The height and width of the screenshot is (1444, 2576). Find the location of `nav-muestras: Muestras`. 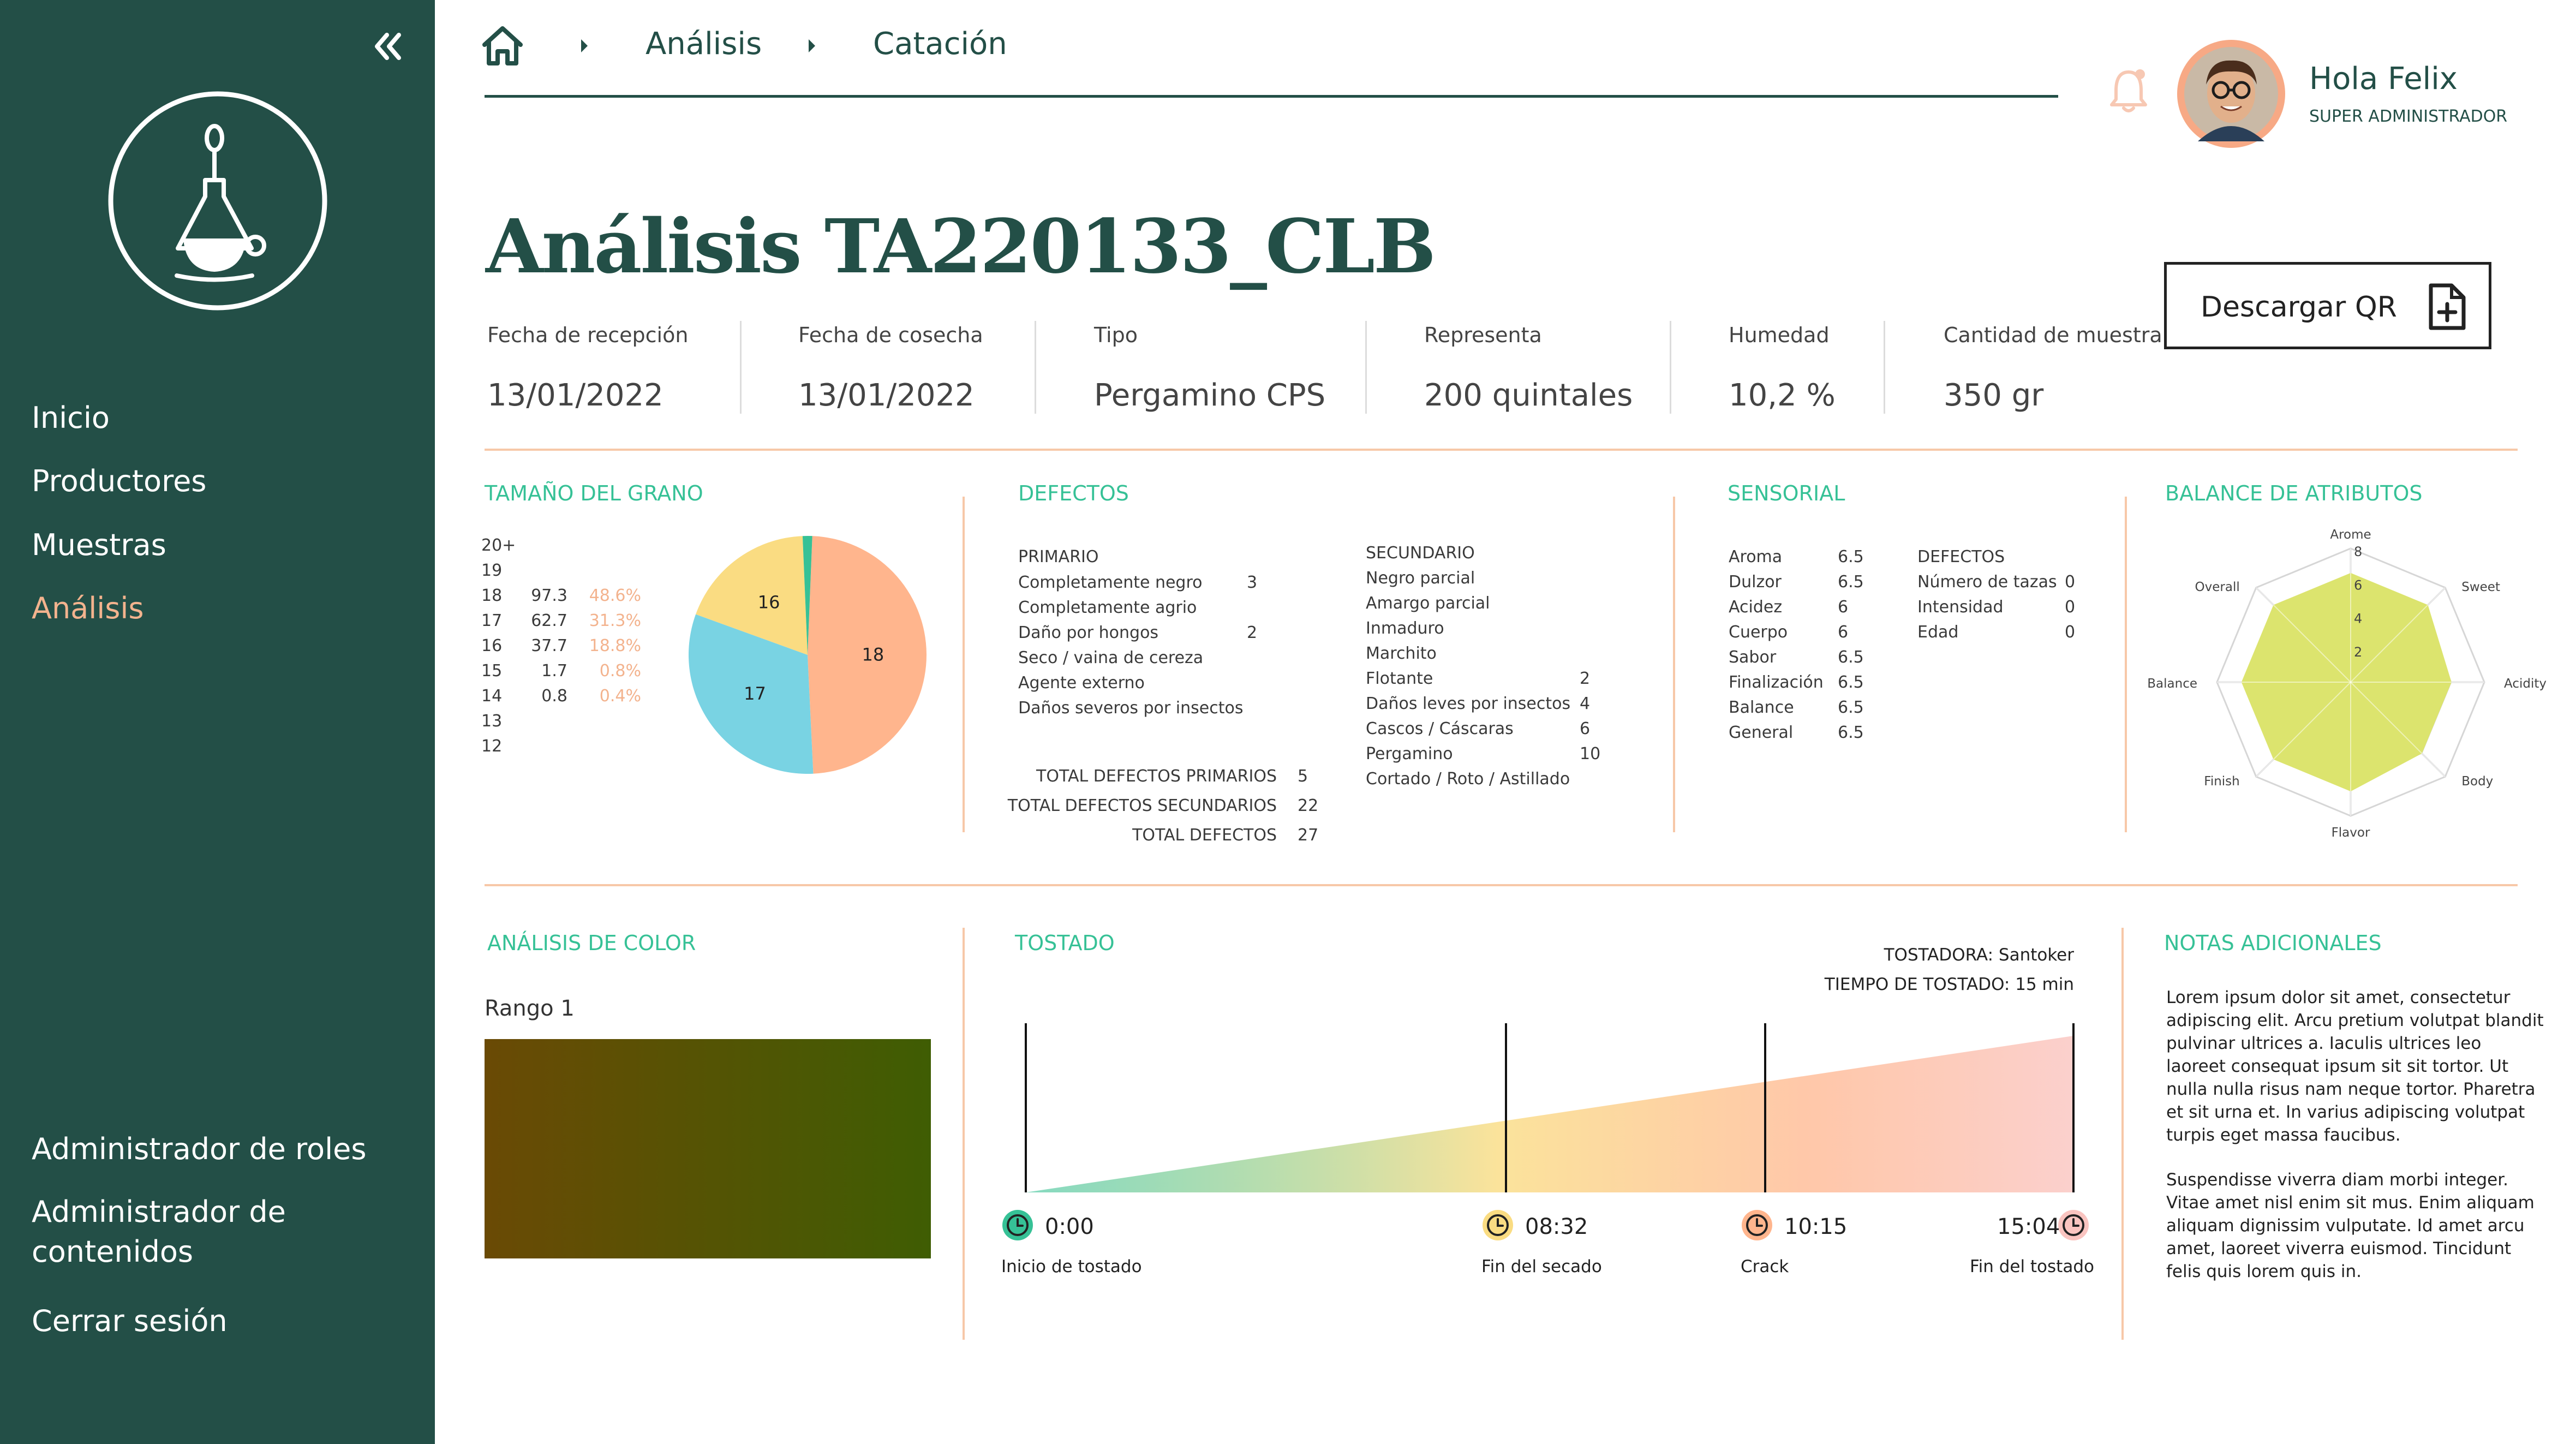

nav-muestras: Muestras is located at coordinates (99, 545).